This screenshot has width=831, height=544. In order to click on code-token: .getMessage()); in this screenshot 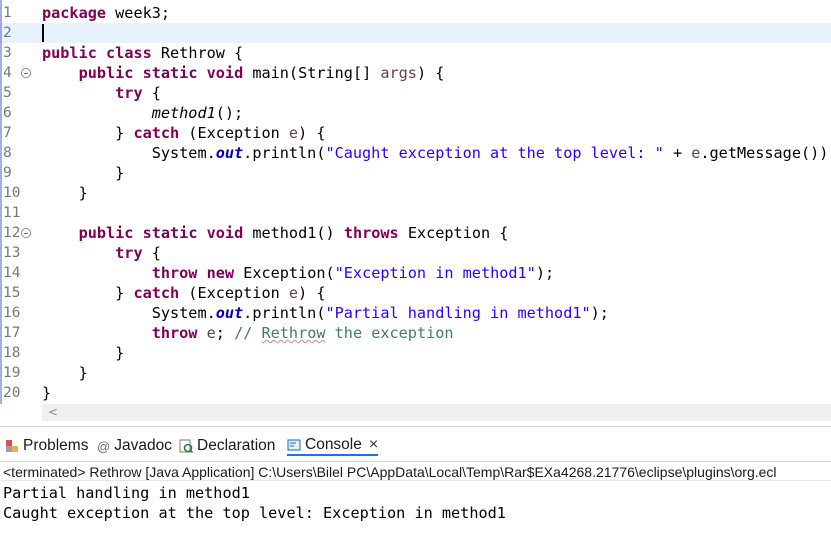, I will do `click(765, 153)`.